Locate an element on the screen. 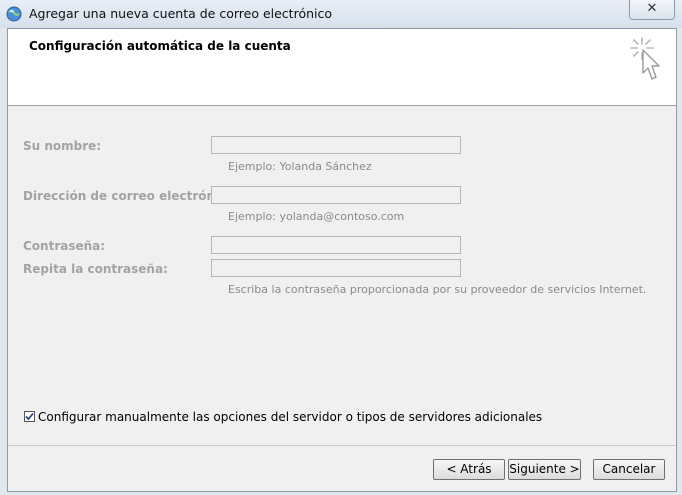 This screenshot has width=682, height=495. repeat-password-input is located at coordinates (336, 268).